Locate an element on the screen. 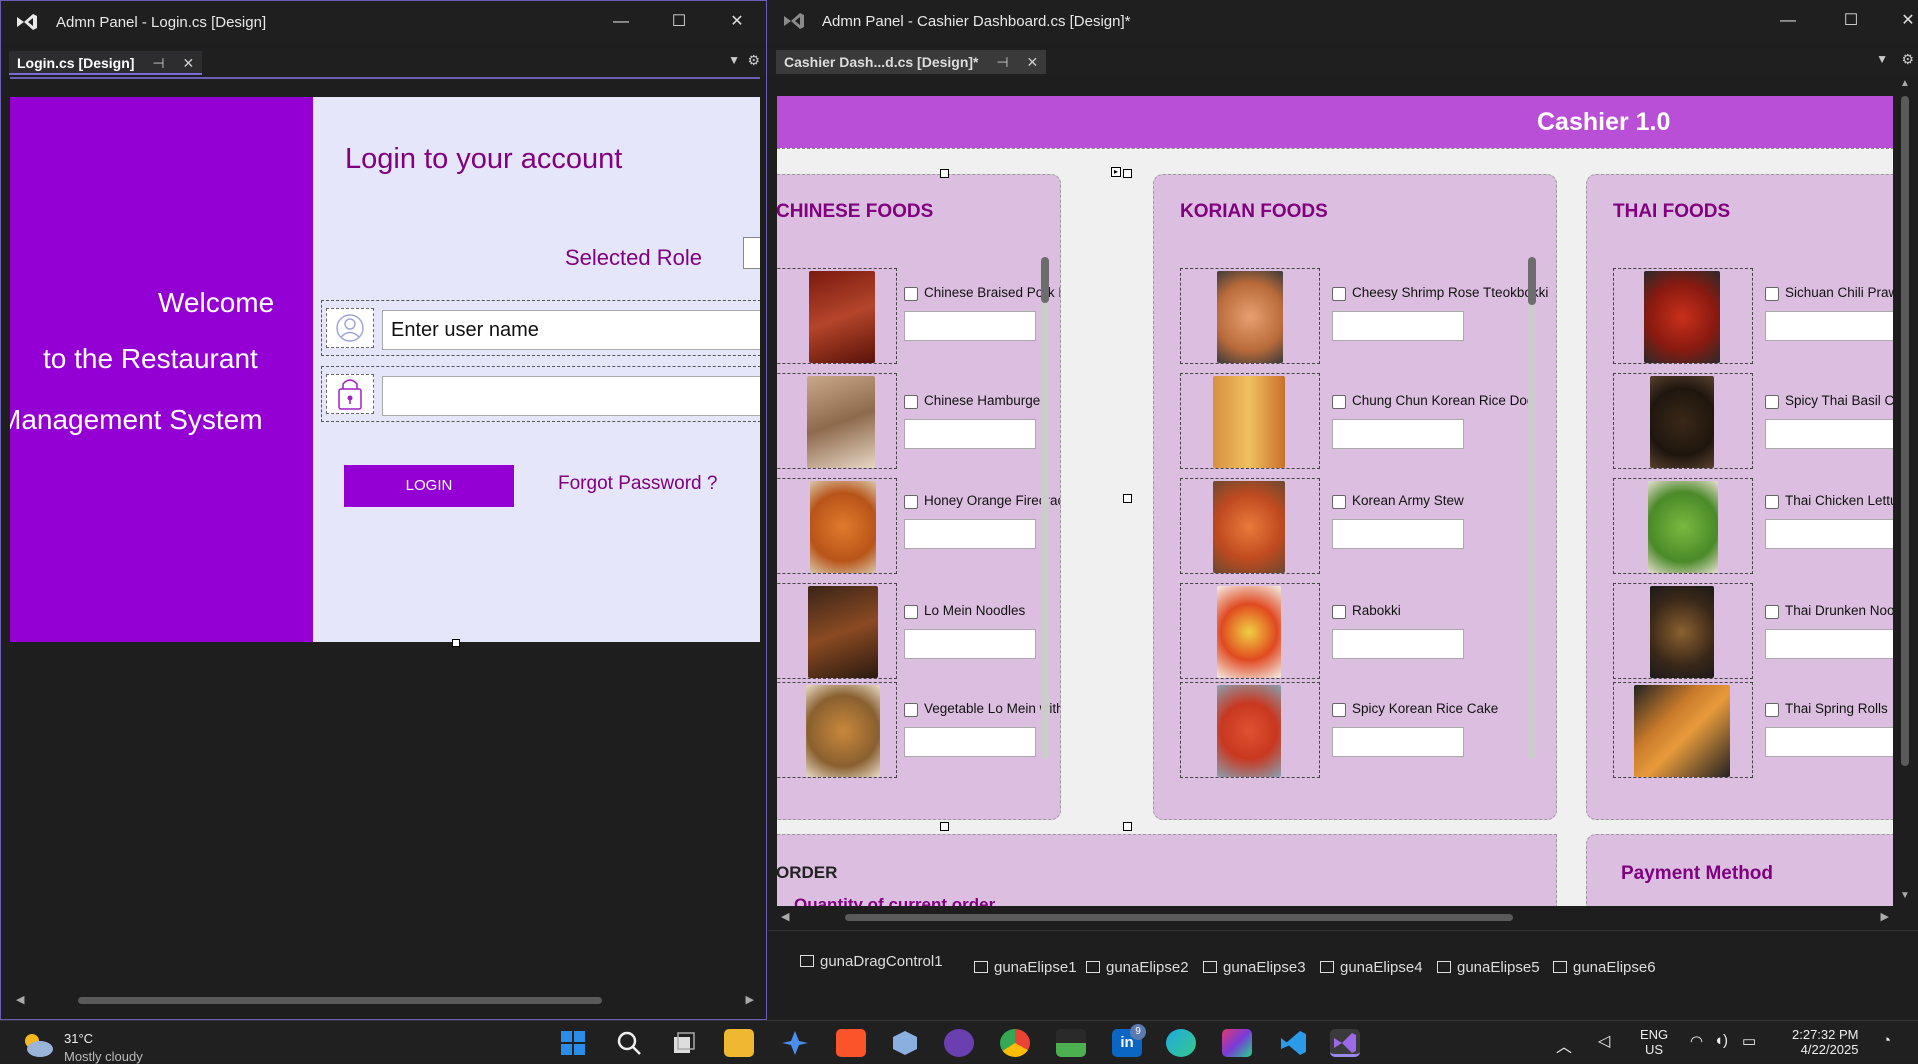 Image resolution: width=1918 pixels, height=1064 pixels. horizontal-scrollbar: ◀ ▶ is located at coordinates (385, 1000).